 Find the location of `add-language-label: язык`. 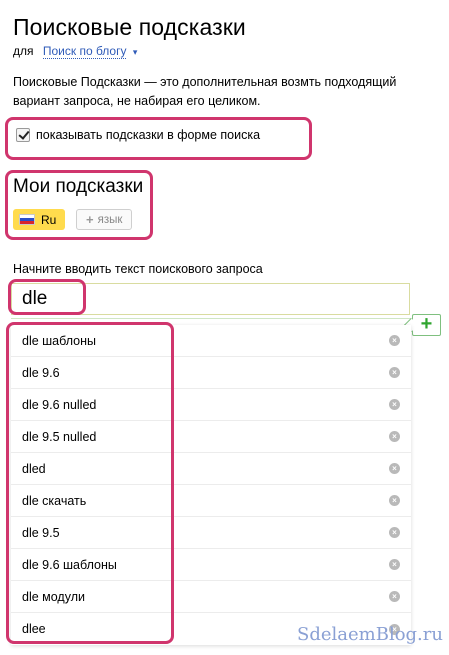

add-language-label: язык is located at coordinates (110, 219).